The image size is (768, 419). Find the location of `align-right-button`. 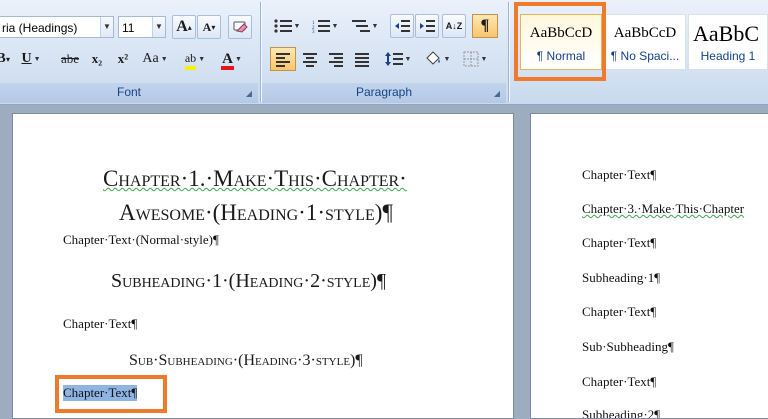

align-right-button is located at coordinates (336, 59).